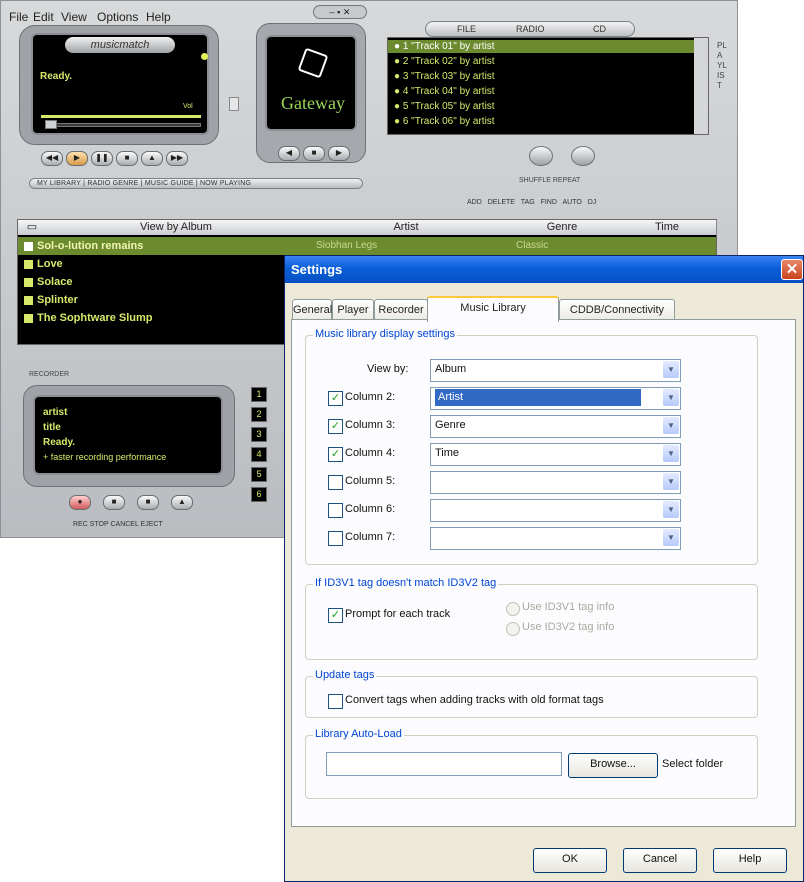 The height and width of the screenshot is (882, 804). I want to click on next-button: ▶▶, so click(177, 158).